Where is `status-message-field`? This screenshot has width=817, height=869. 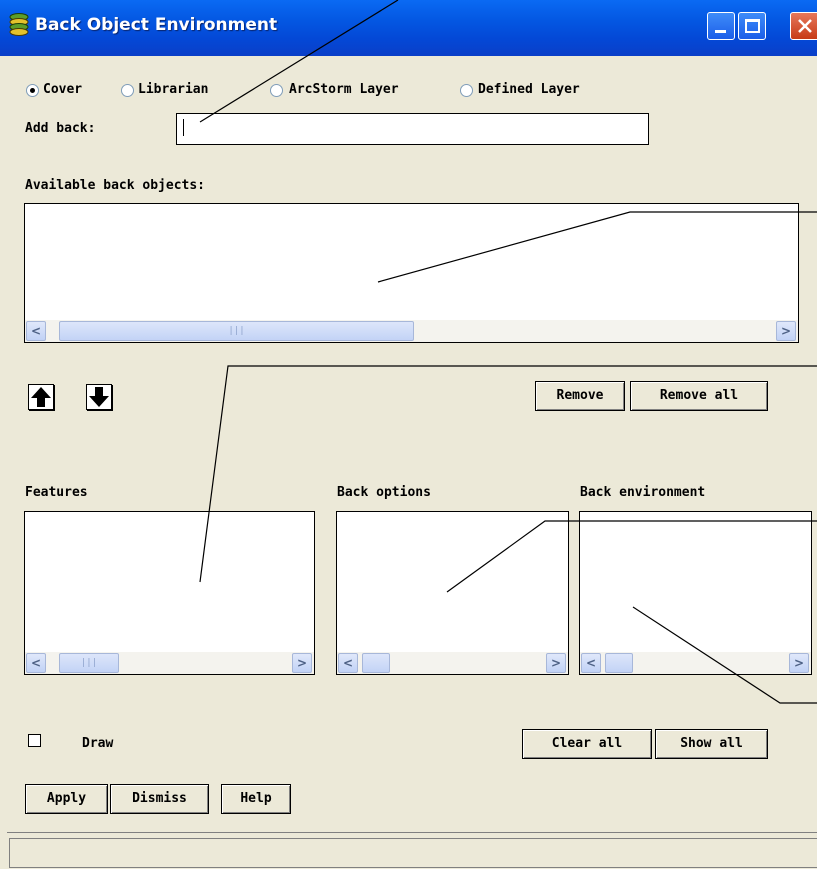
status-message-field is located at coordinates (413, 853).